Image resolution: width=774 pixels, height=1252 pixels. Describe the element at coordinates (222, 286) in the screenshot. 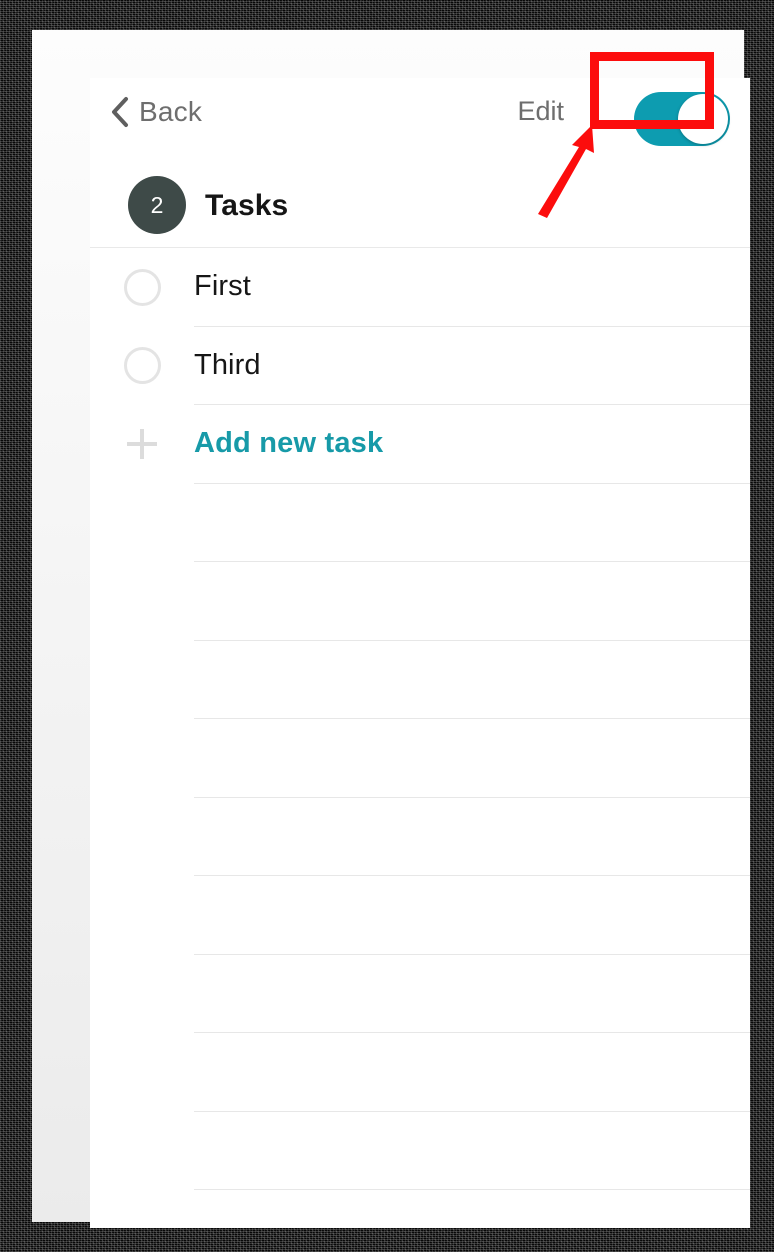

I see `task-label: First` at that location.